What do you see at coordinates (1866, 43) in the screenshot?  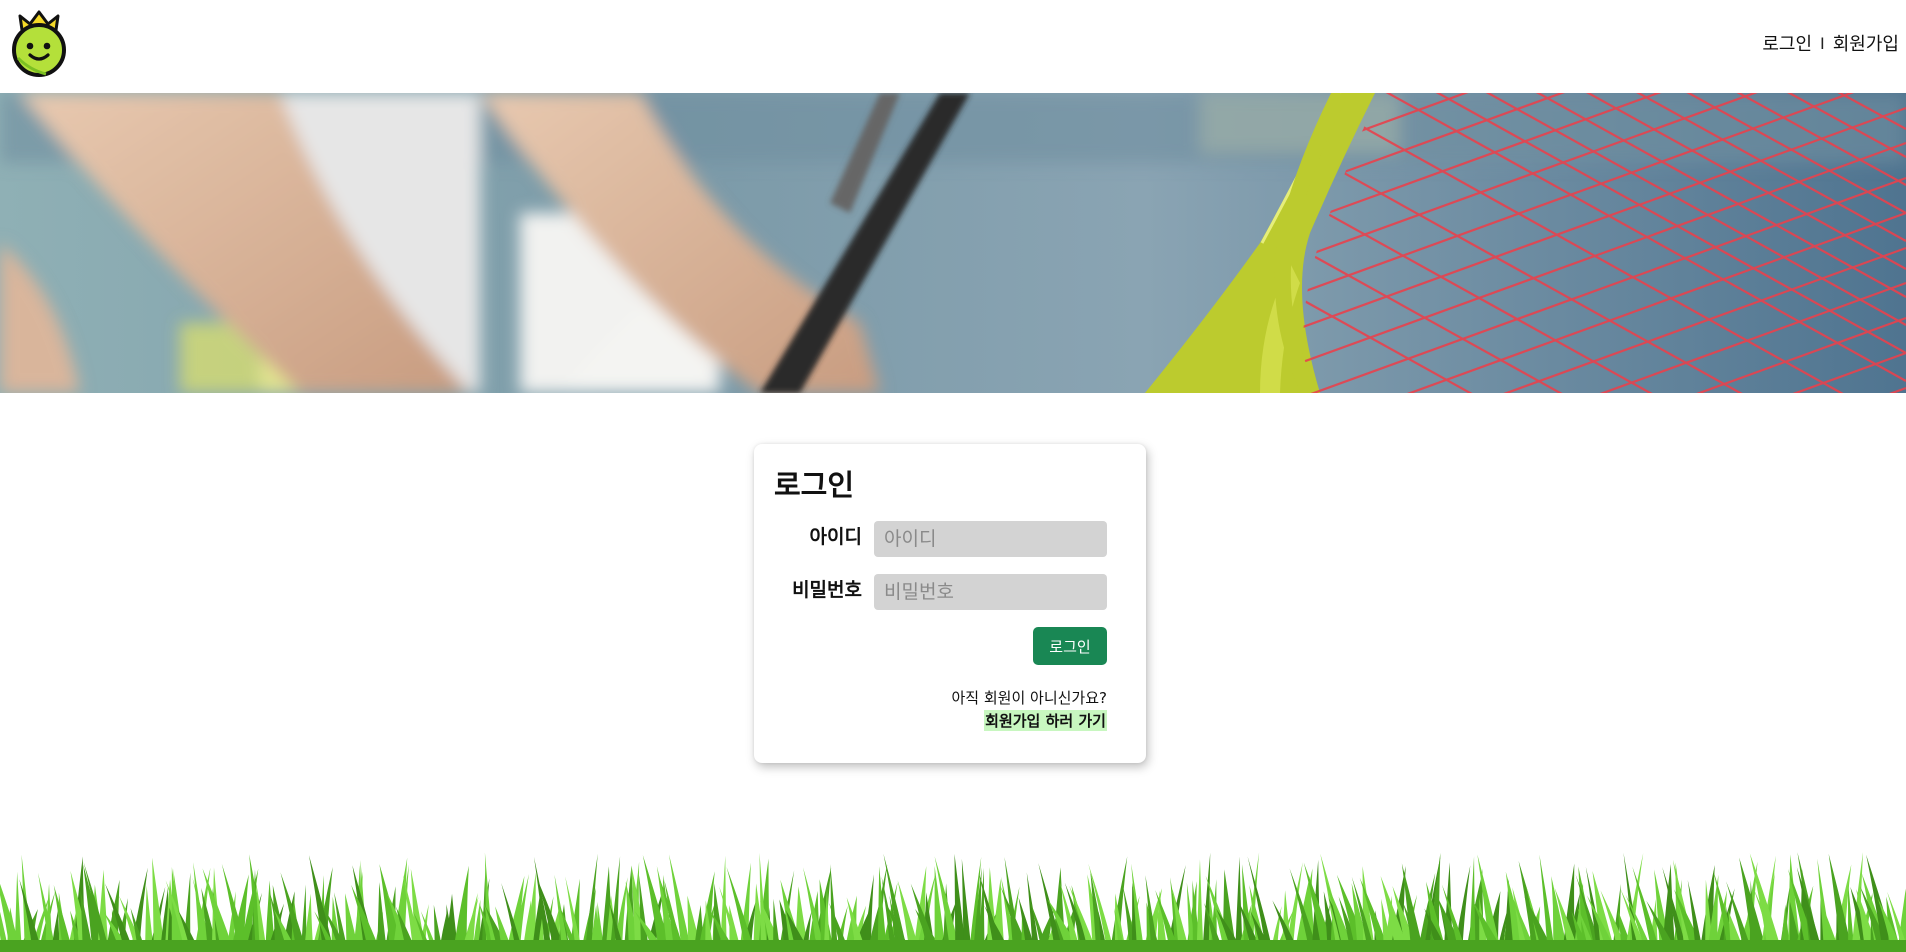 I see `signup-link: 회원가입` at bounding box center [1866, 43].